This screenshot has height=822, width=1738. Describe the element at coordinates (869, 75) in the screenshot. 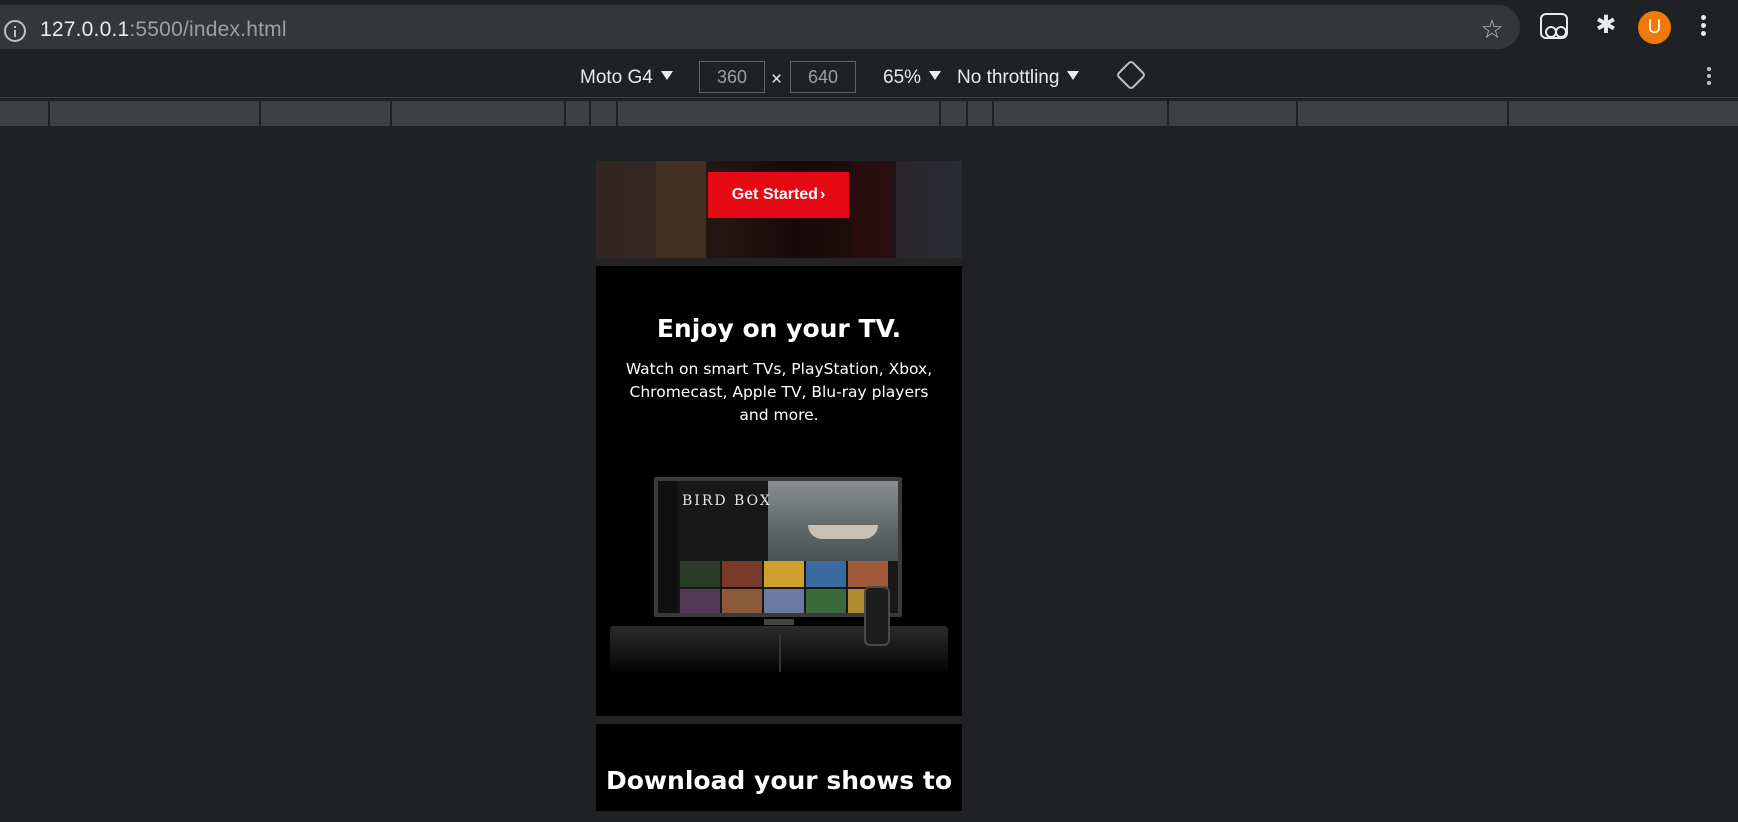

I see `device-toolbar: Moto G4 360 × 640 65% No throttling` at that location.